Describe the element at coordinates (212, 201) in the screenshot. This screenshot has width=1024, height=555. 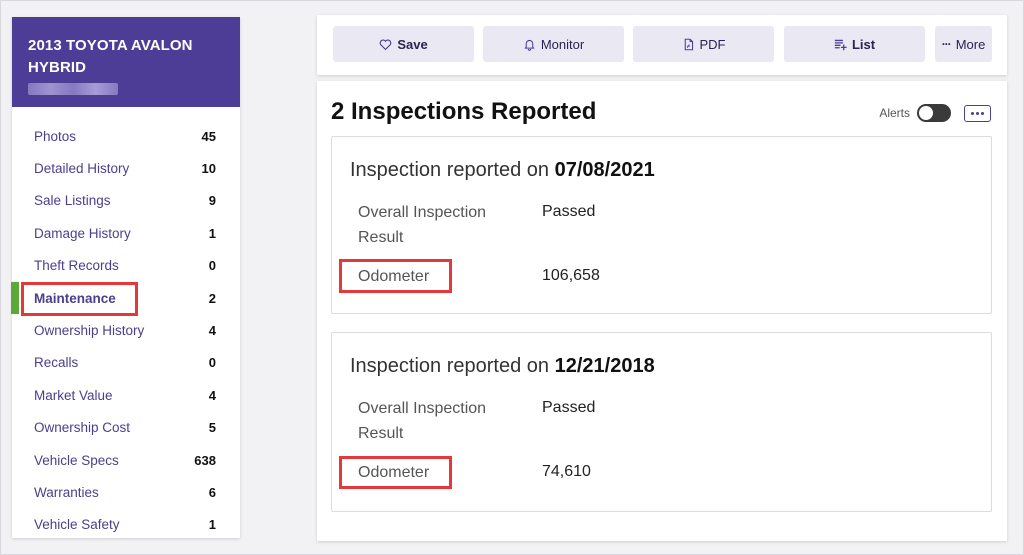
I see `sidebar-item-count: 9` at that location.